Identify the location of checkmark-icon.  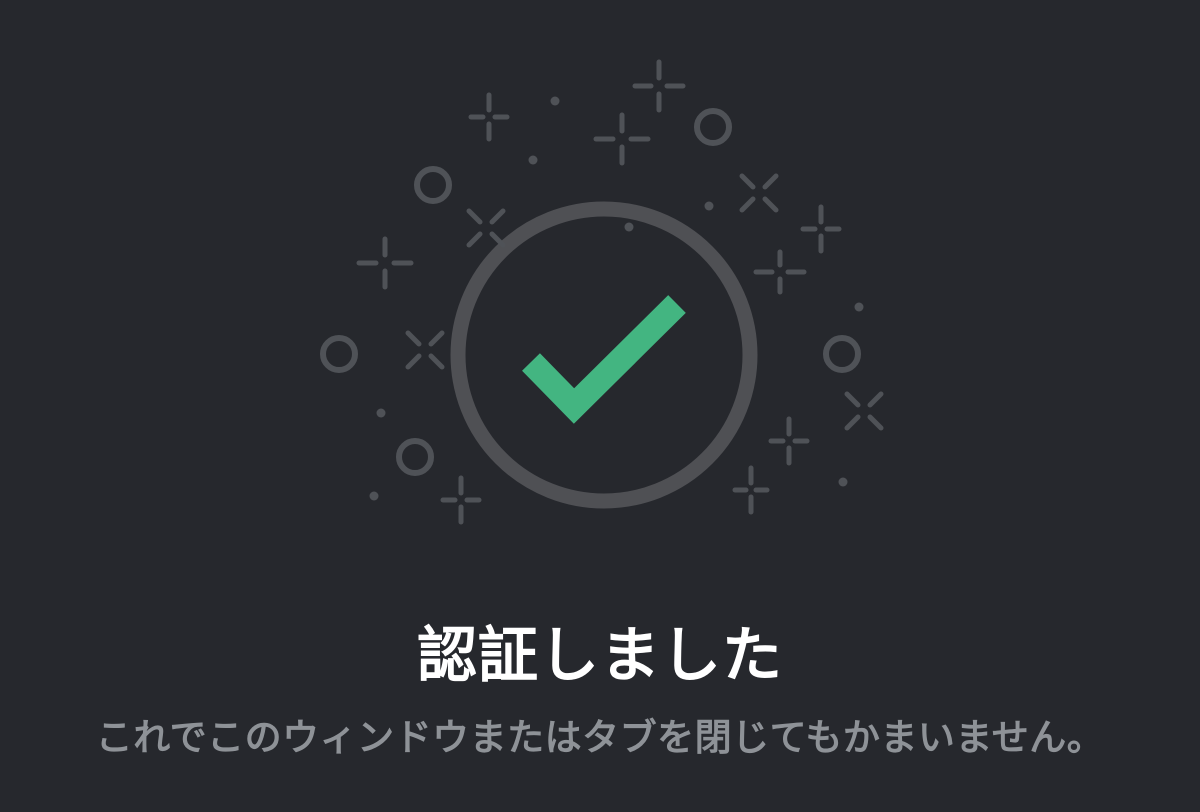
(604, 359).